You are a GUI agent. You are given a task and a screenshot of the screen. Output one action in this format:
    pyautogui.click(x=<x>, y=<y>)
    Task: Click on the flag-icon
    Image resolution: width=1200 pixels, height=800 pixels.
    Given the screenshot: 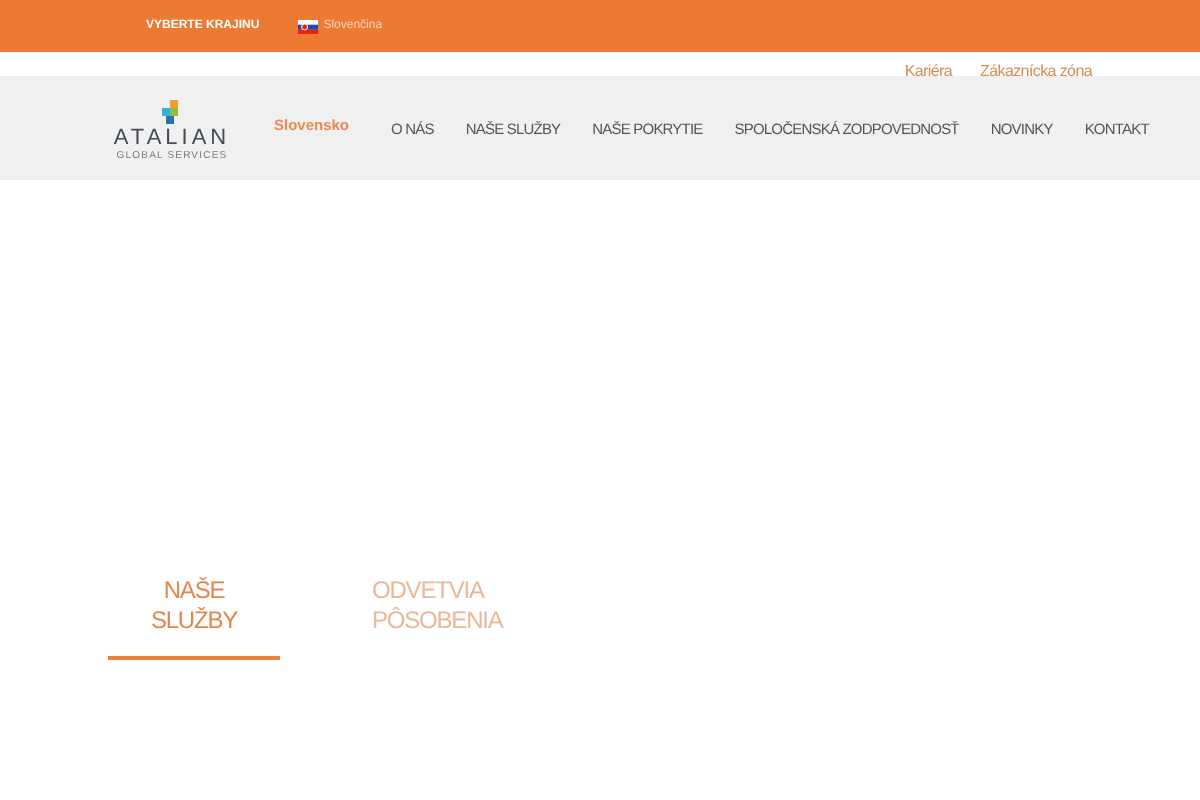 What is the action you would take?
    pyautogui.click(x=307, y=26)
    